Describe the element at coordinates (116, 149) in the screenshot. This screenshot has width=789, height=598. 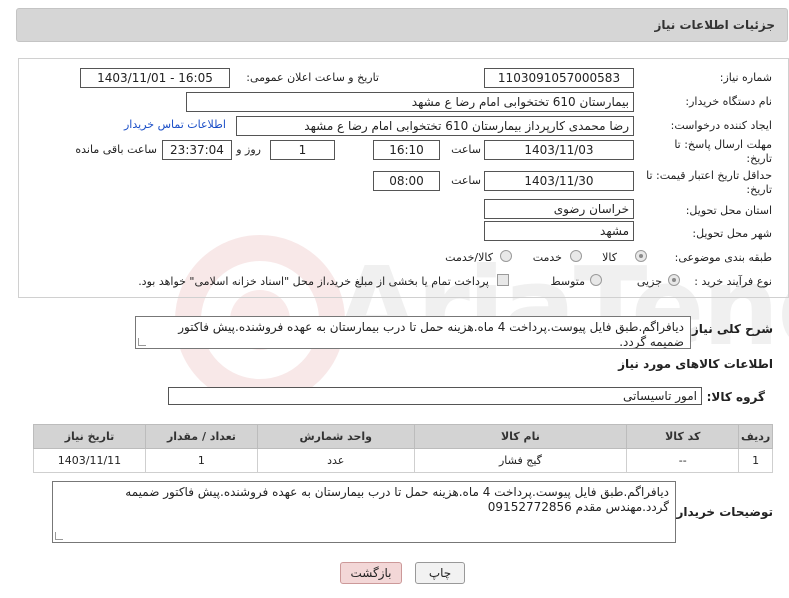
I see `time-remaining-label: ساعت باقی مانده` at that location.